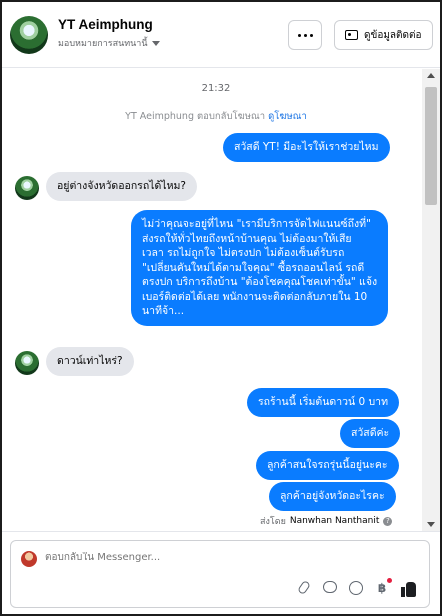 This screenshot has height=616, width=442. What do you see at coordinates (155, 43) in the screenshot?
I see `caret-down-icon` at bounding box center [155, 43].